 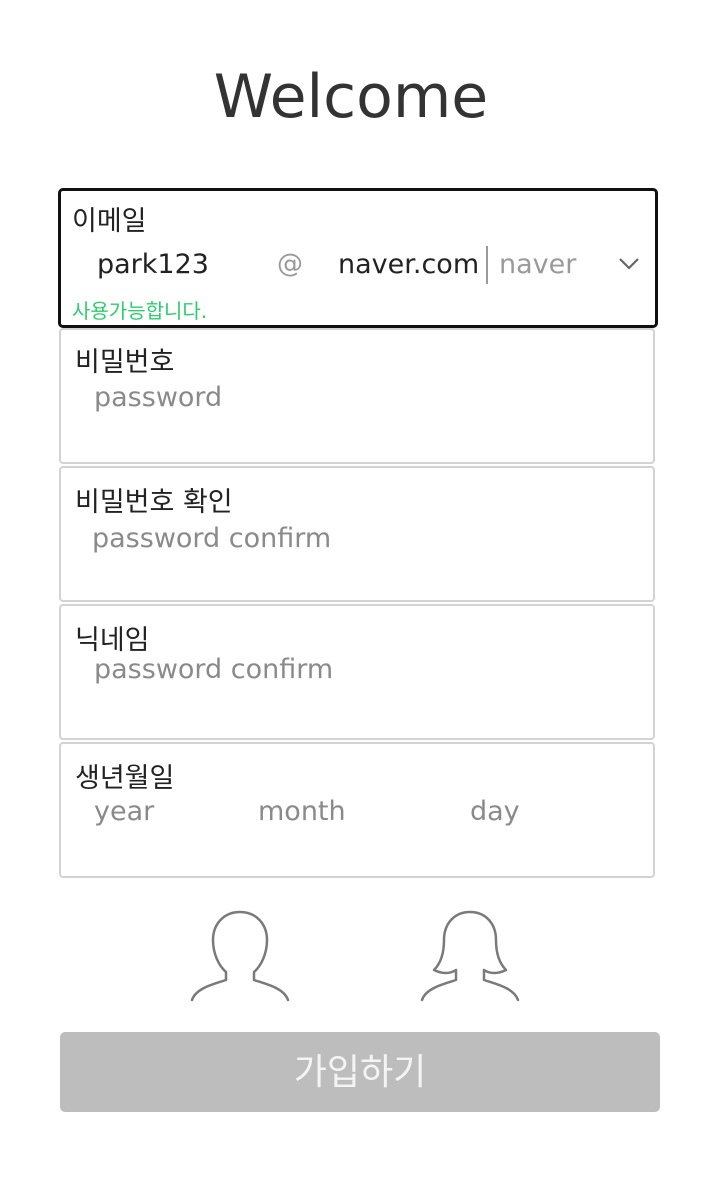 What do you see at coordinates (302, 811) in the screenshot?
I see `month-input: month` at bounding box center [302, 811].